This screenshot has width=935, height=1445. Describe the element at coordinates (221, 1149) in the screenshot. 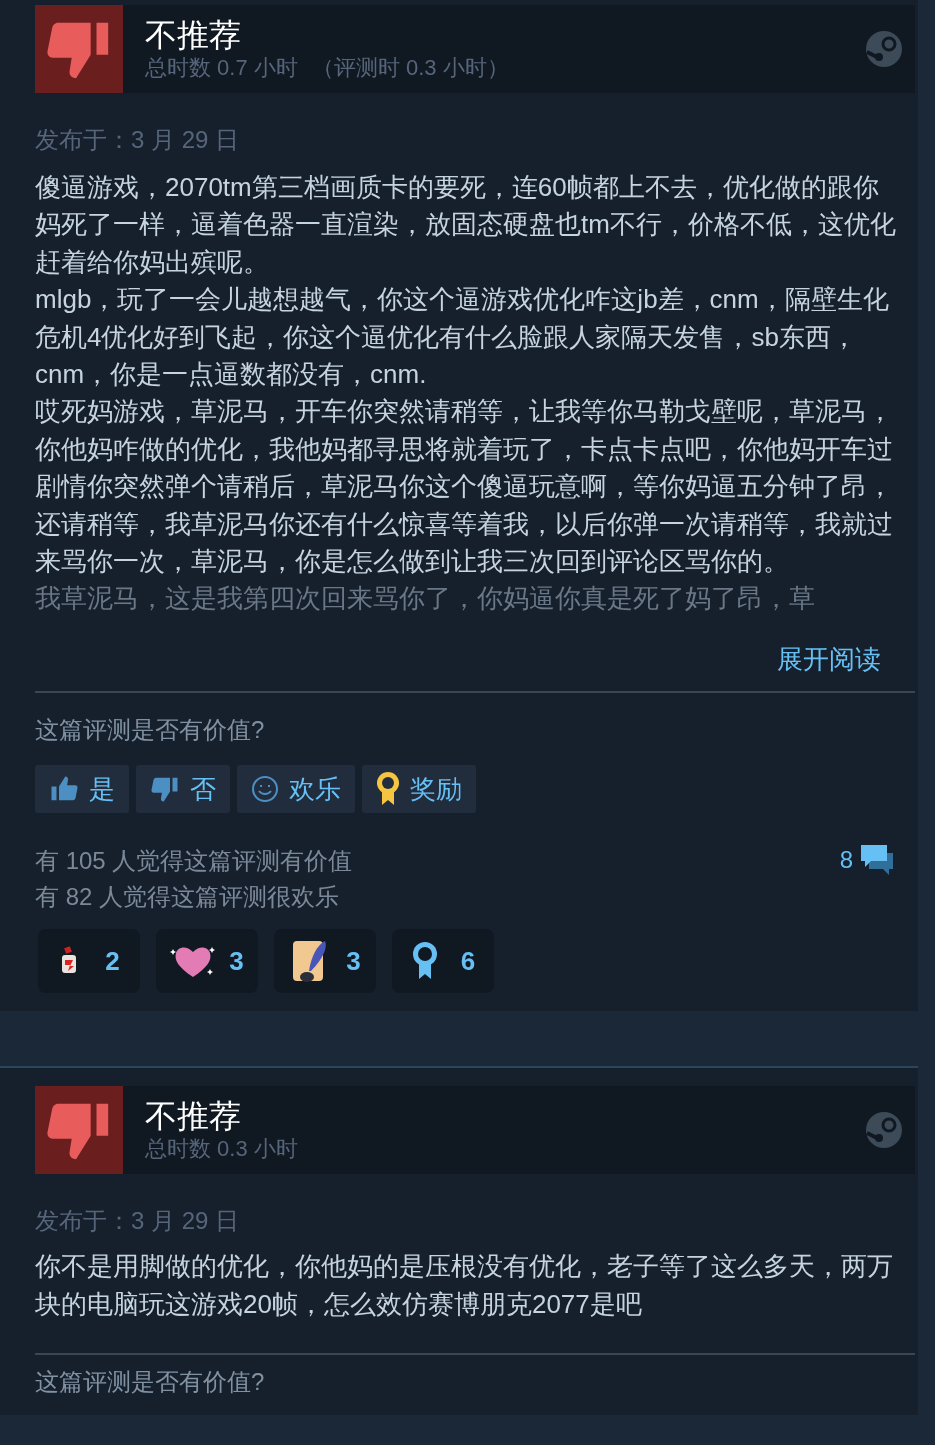

I see `playtime-text: 总时数 0.3 小时` at that location.